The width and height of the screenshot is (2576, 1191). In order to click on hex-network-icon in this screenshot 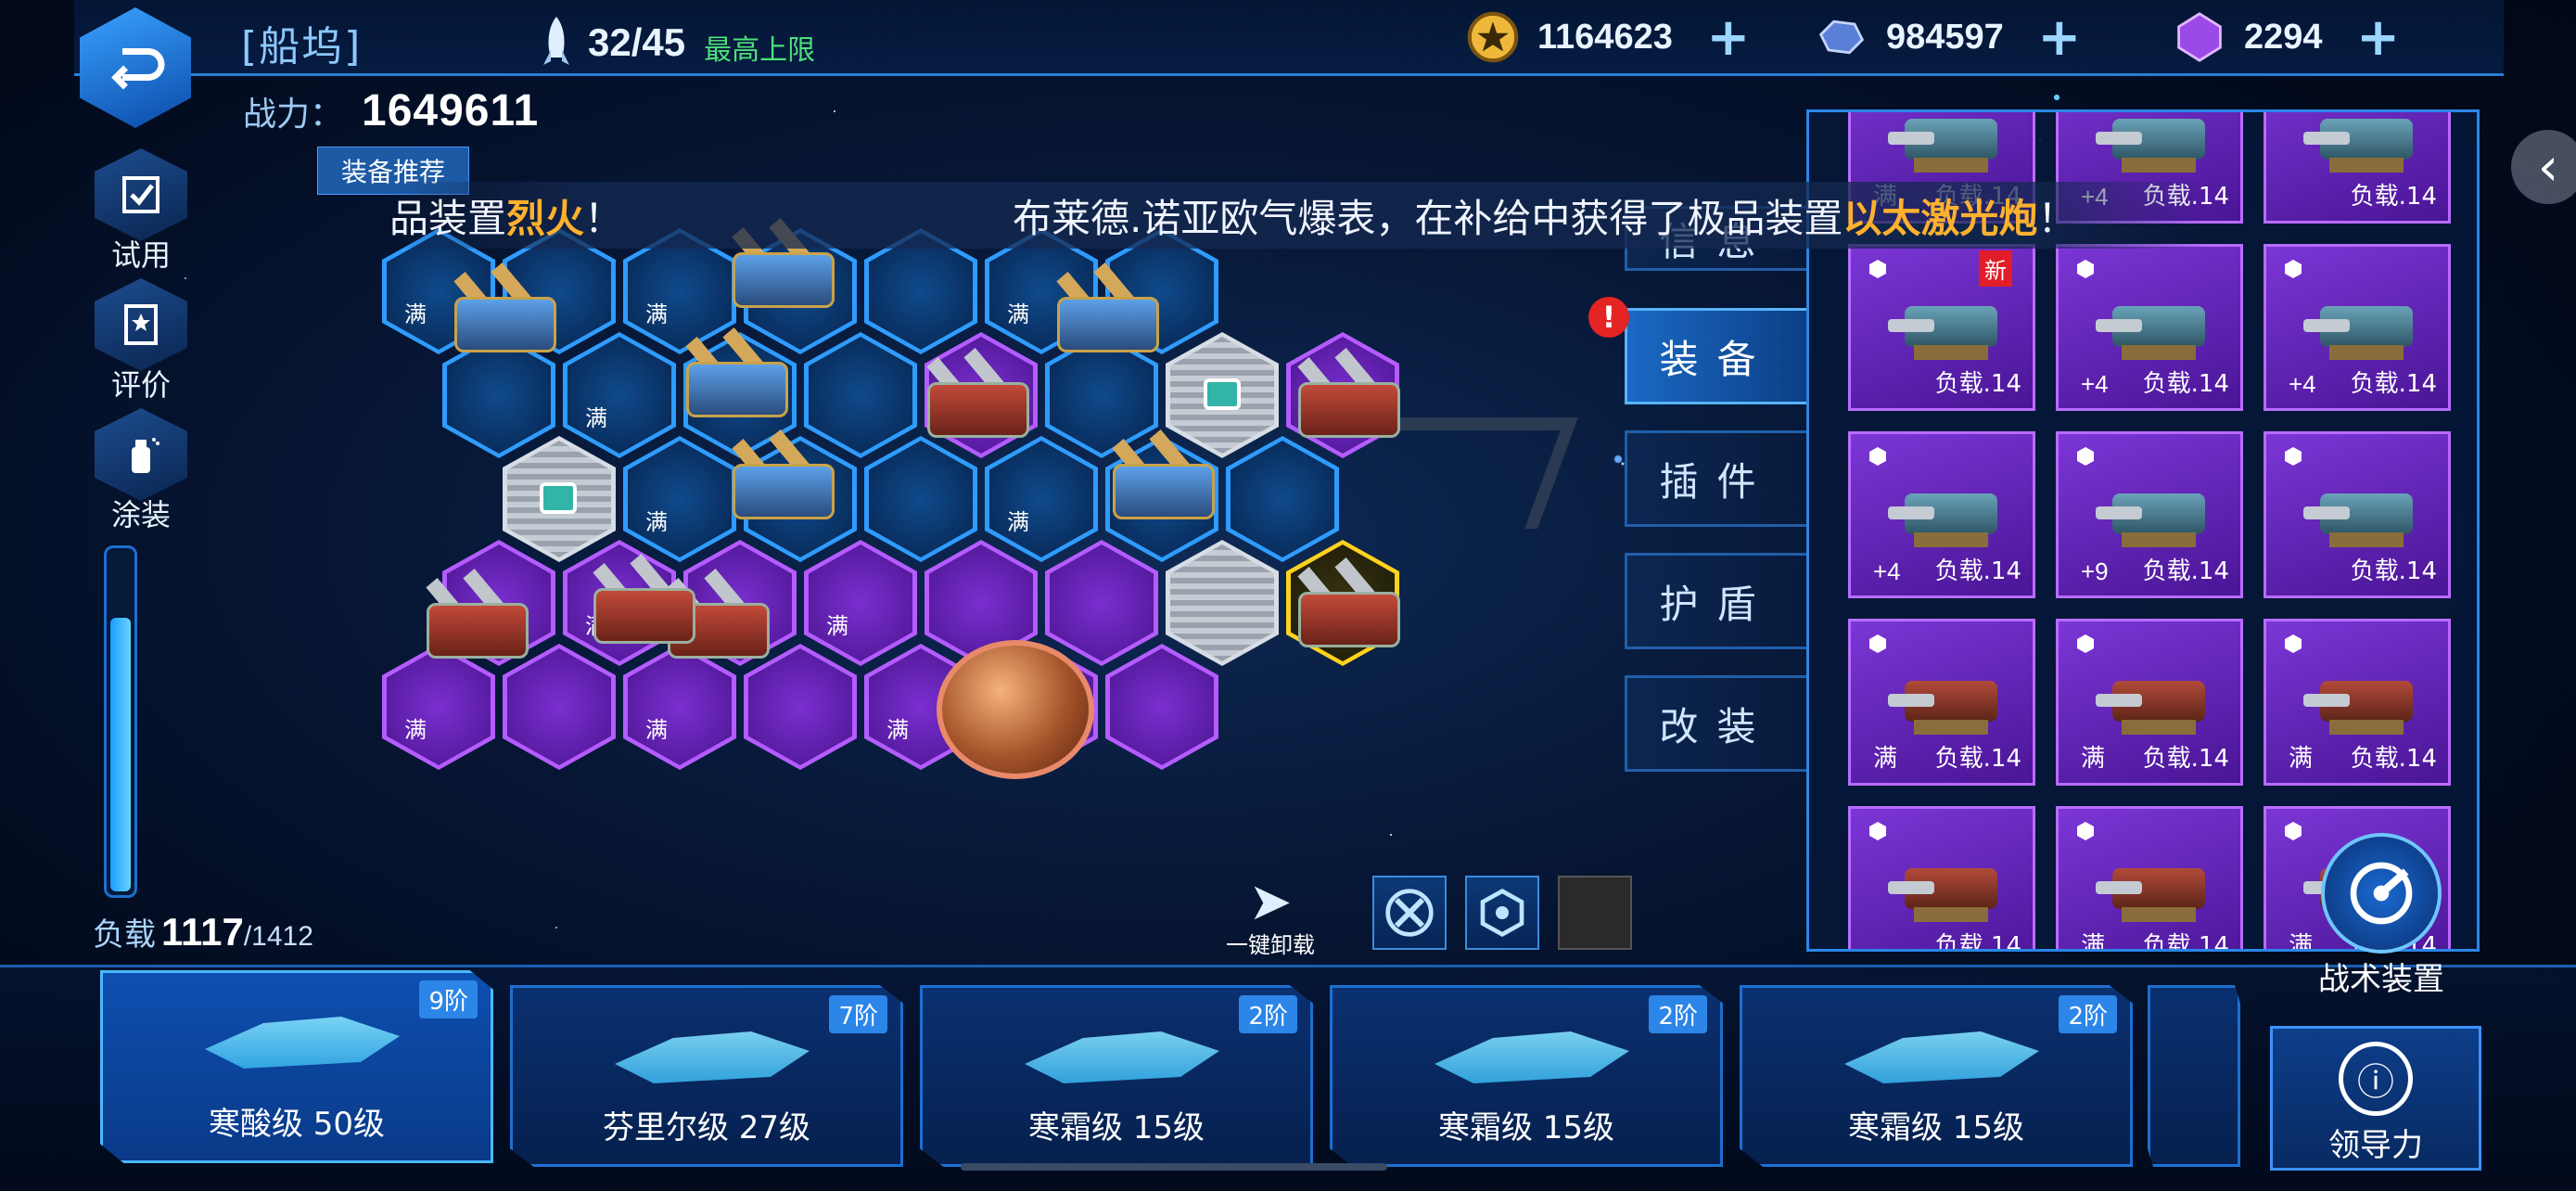, I will do `click(1502, 913)`.